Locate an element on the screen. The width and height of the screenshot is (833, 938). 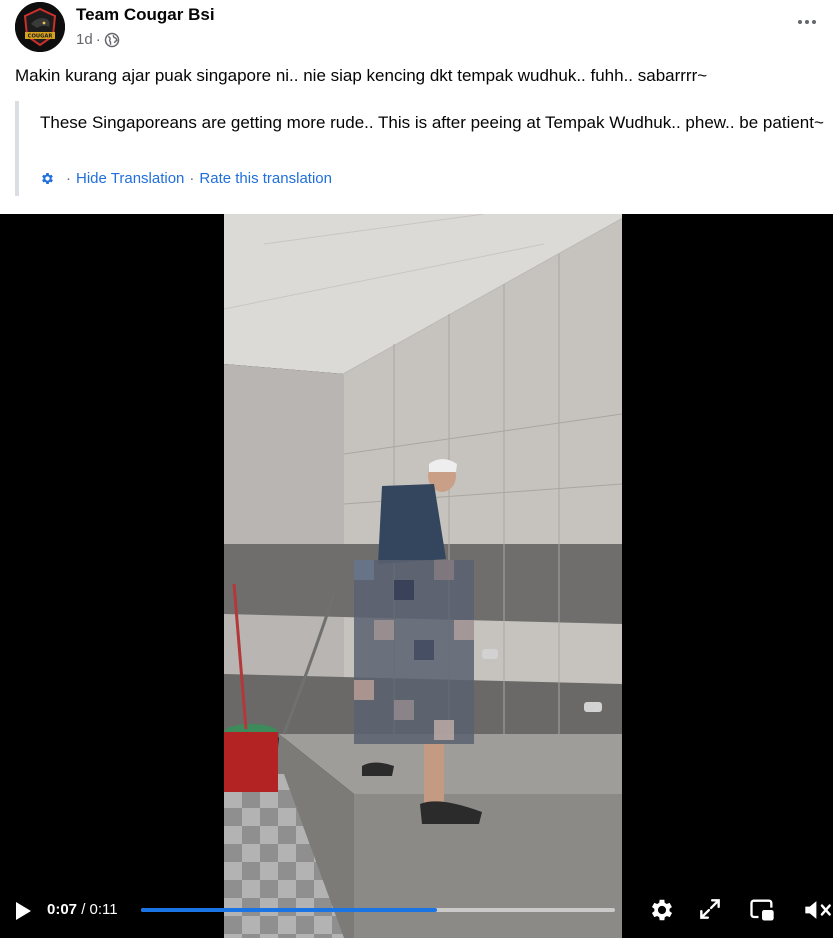
video-controls: 0:07 / 0:11 is located at coordinates (416, 909).